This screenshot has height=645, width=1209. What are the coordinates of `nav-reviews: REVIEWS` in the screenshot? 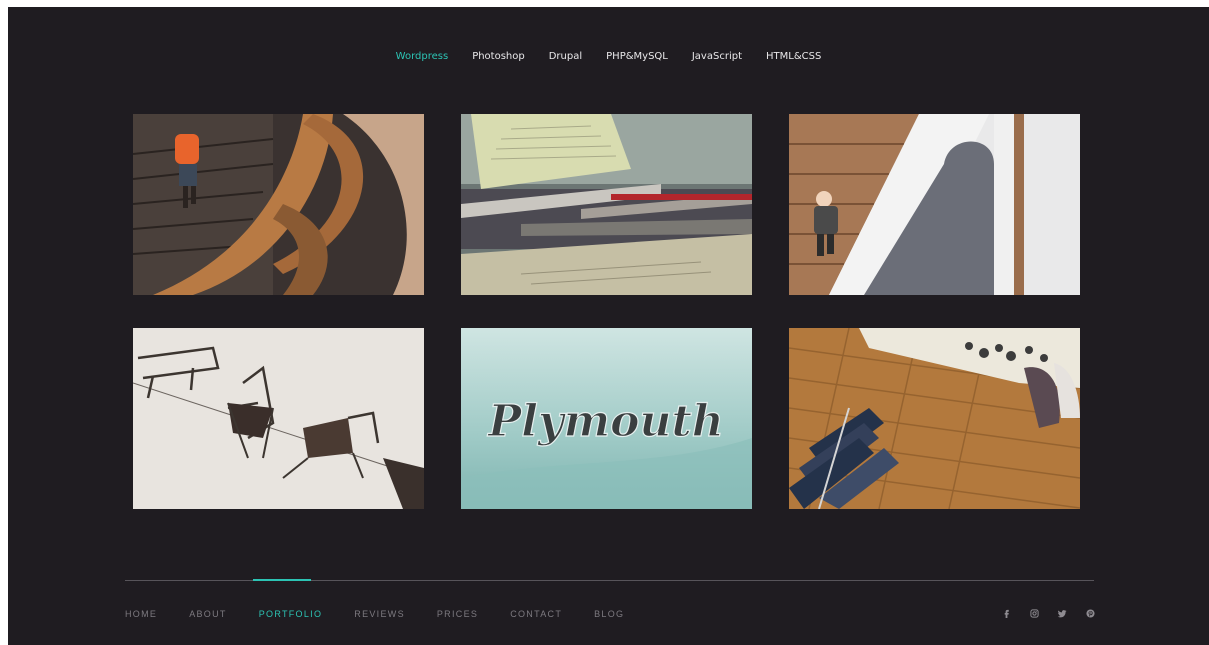 It's located at (379, 614).